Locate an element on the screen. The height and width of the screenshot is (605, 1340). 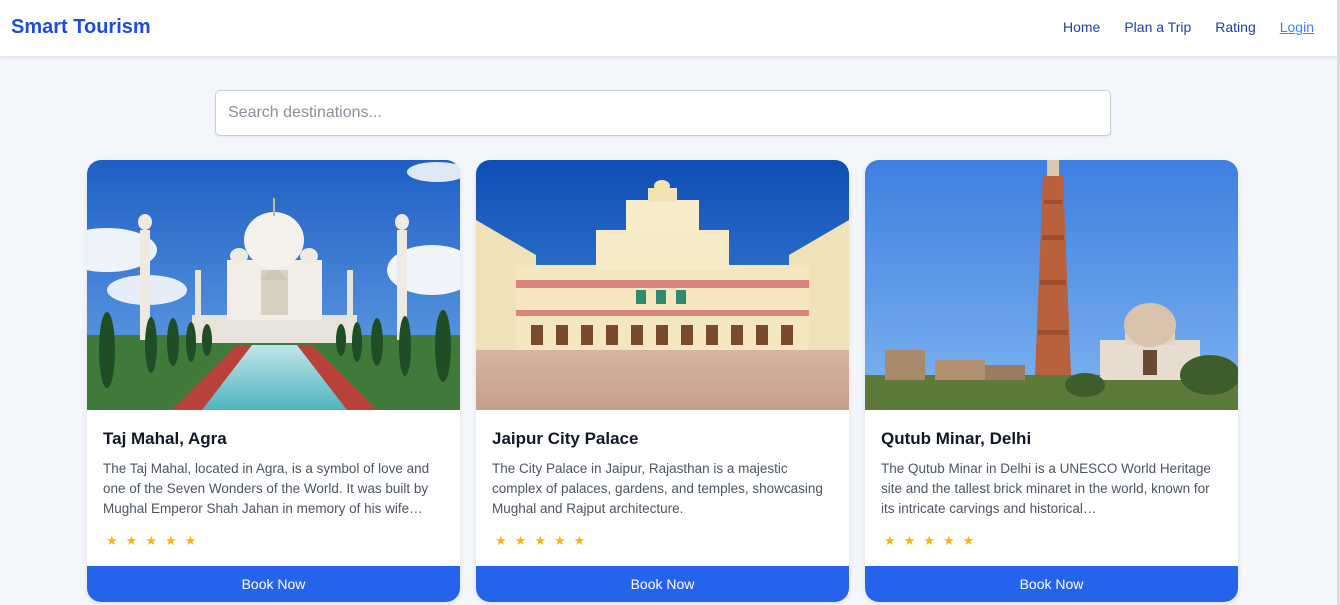
card-title: Qutub Minar, Delhi is located at coordinates (956, 438).